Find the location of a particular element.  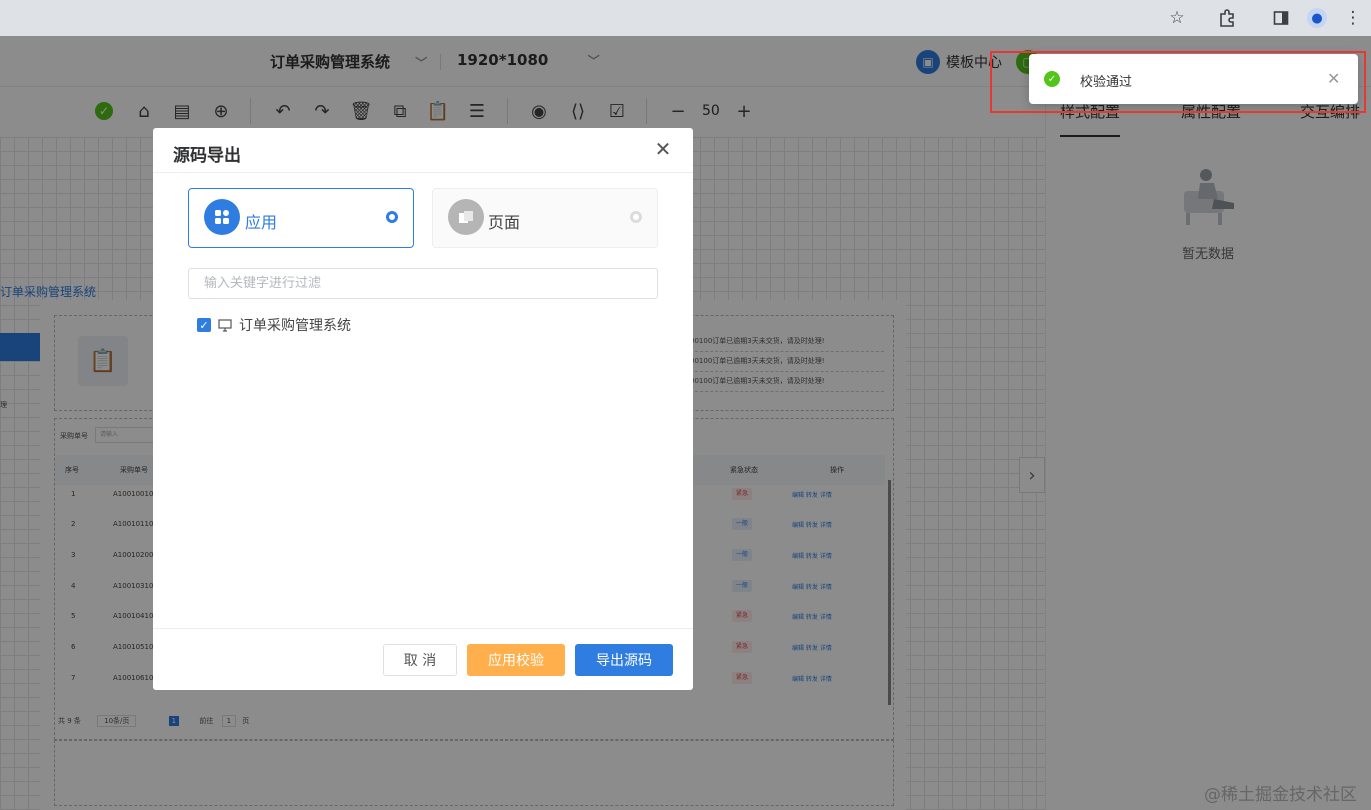

highlight-box is located at coordinates (1178, 82).